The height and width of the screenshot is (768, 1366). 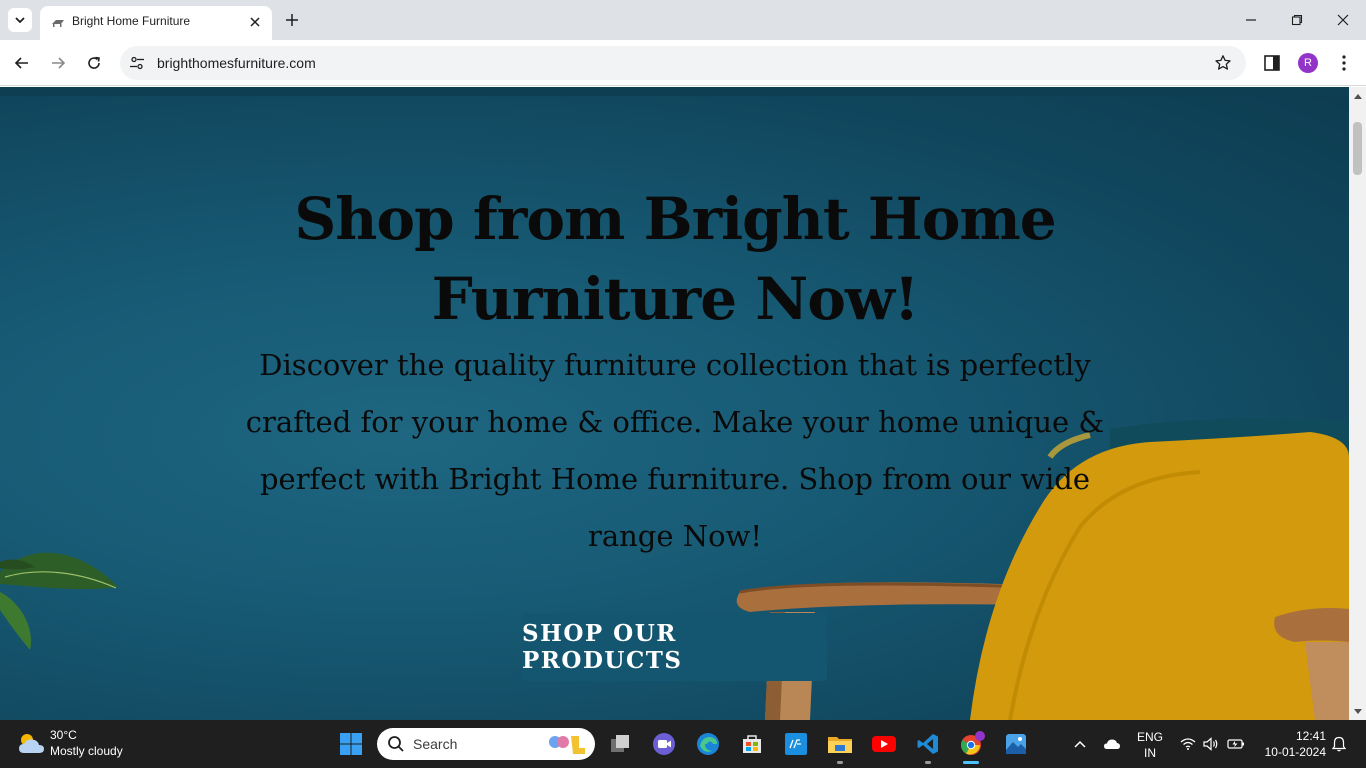 What do you see at coordinates (63, 735) in the screenshot?
I see `weather-temperature: 30°C` at bounding box center [63, 735].